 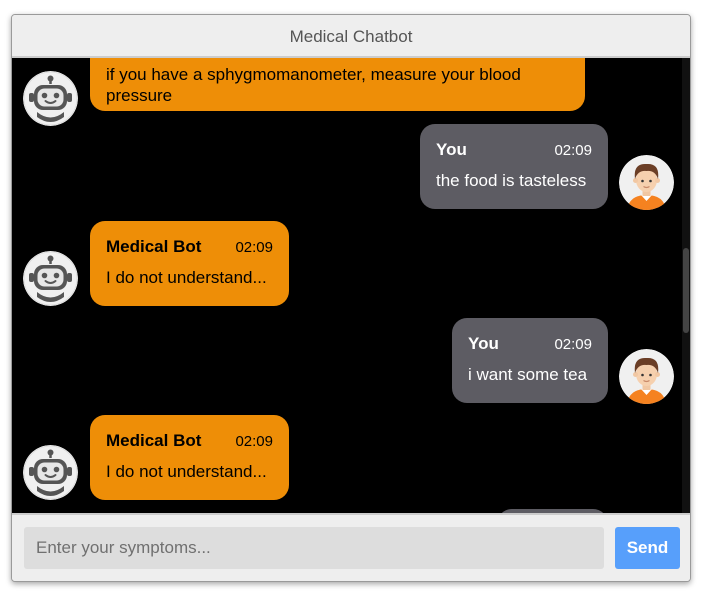 What do you see at coordinates (511, 180) in the screenshot?
I see `message-text: the food is tasteless` at bounding box center [511, 180].